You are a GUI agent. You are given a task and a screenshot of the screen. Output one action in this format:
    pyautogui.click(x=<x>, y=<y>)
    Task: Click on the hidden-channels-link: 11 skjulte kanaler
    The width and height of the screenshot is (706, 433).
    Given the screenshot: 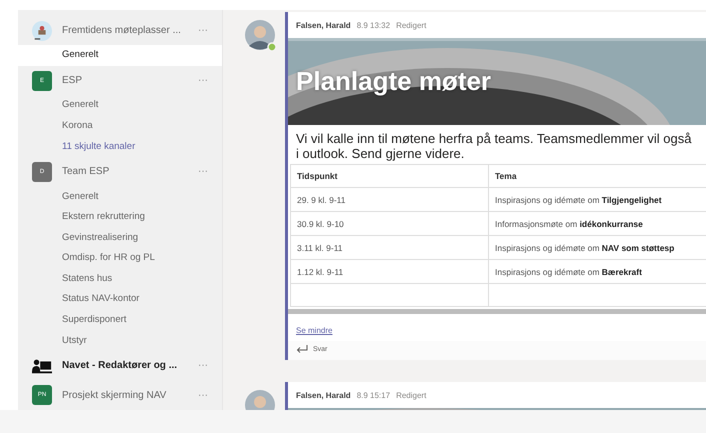 What is the action you would take?
    pyautogui.click(x=120, y=147)
    